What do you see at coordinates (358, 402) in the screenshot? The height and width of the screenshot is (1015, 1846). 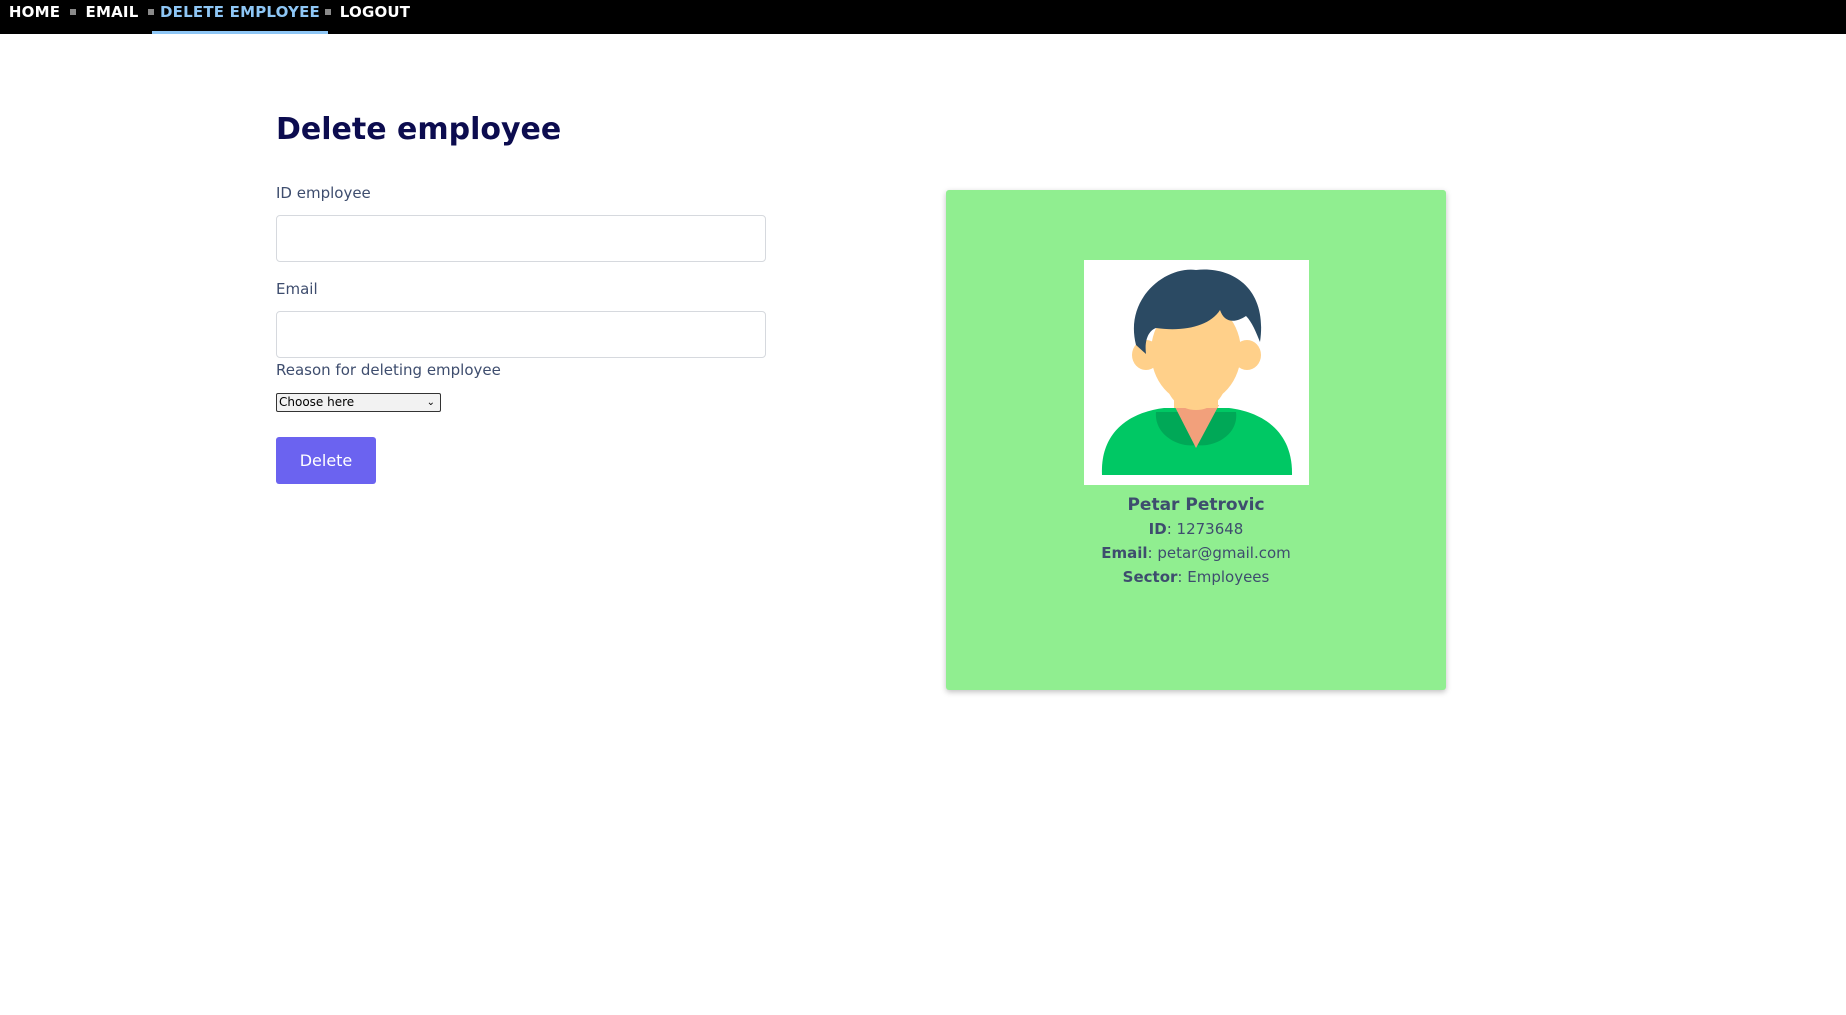 I see `reason-select: Choose here ⌄` at bounding box center [358, 402].